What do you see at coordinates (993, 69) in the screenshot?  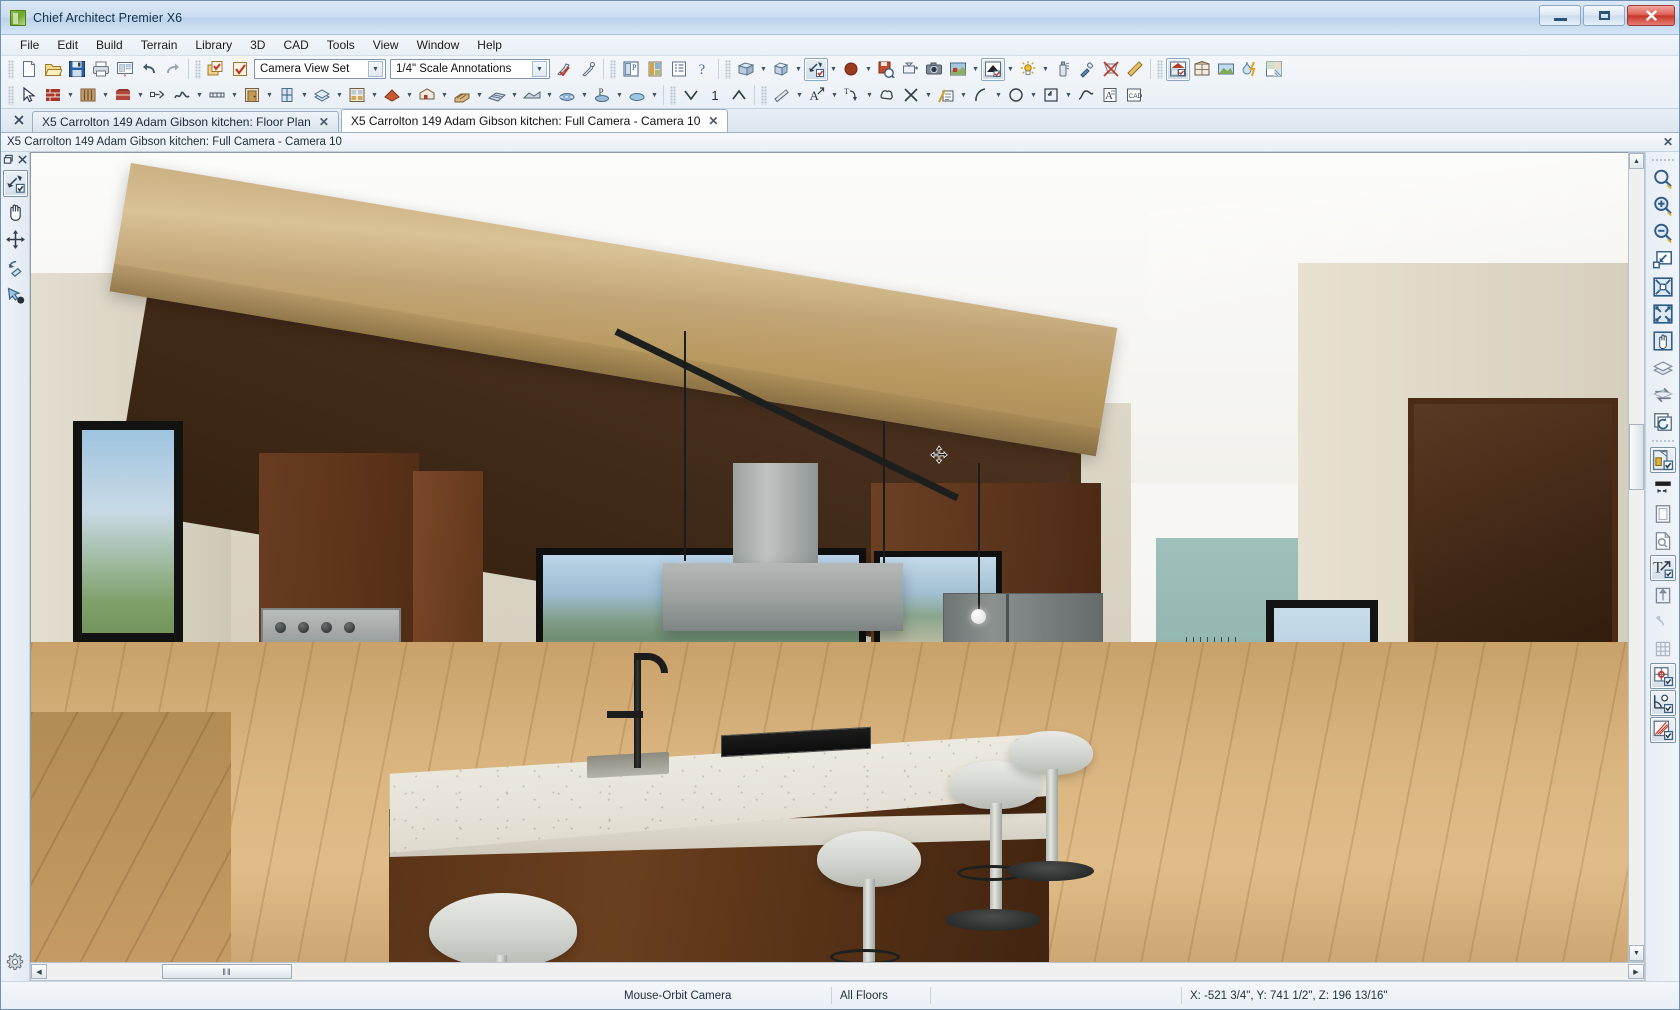 I see `final-view-icon` at bounding box center [993, 69].